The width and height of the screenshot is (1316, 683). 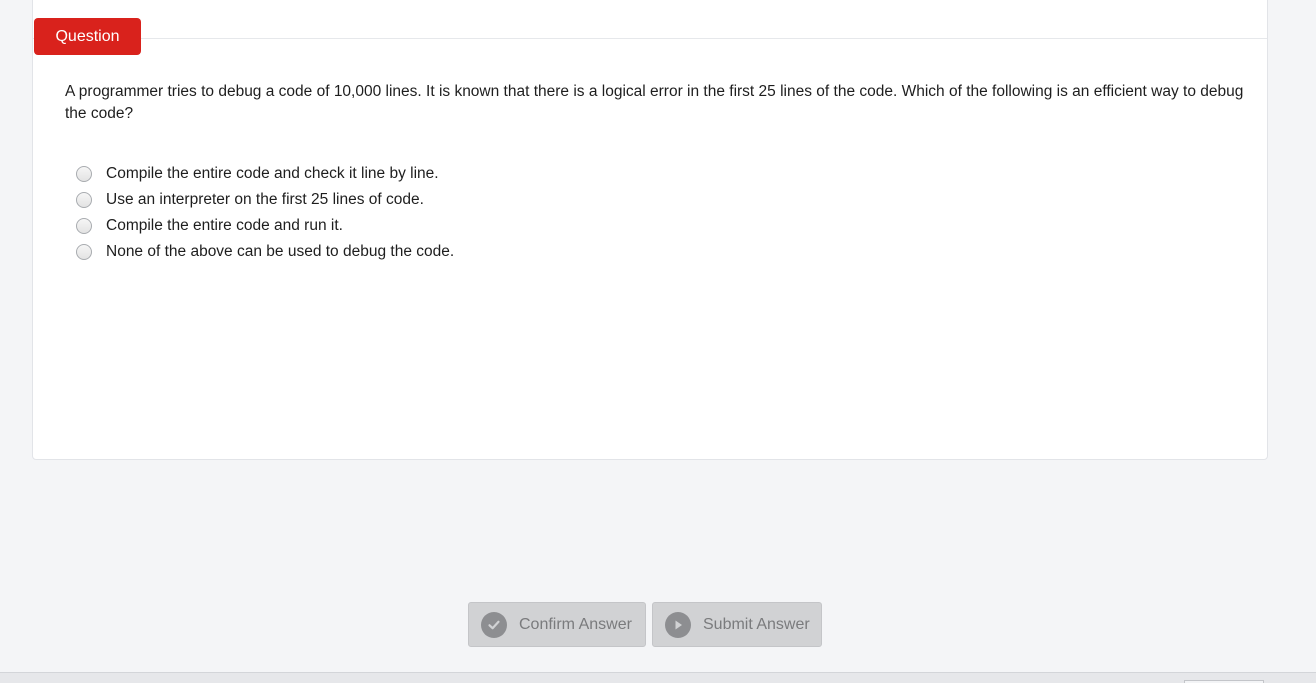 I want to click on question-tag: Question, so click(x=87, y=36).